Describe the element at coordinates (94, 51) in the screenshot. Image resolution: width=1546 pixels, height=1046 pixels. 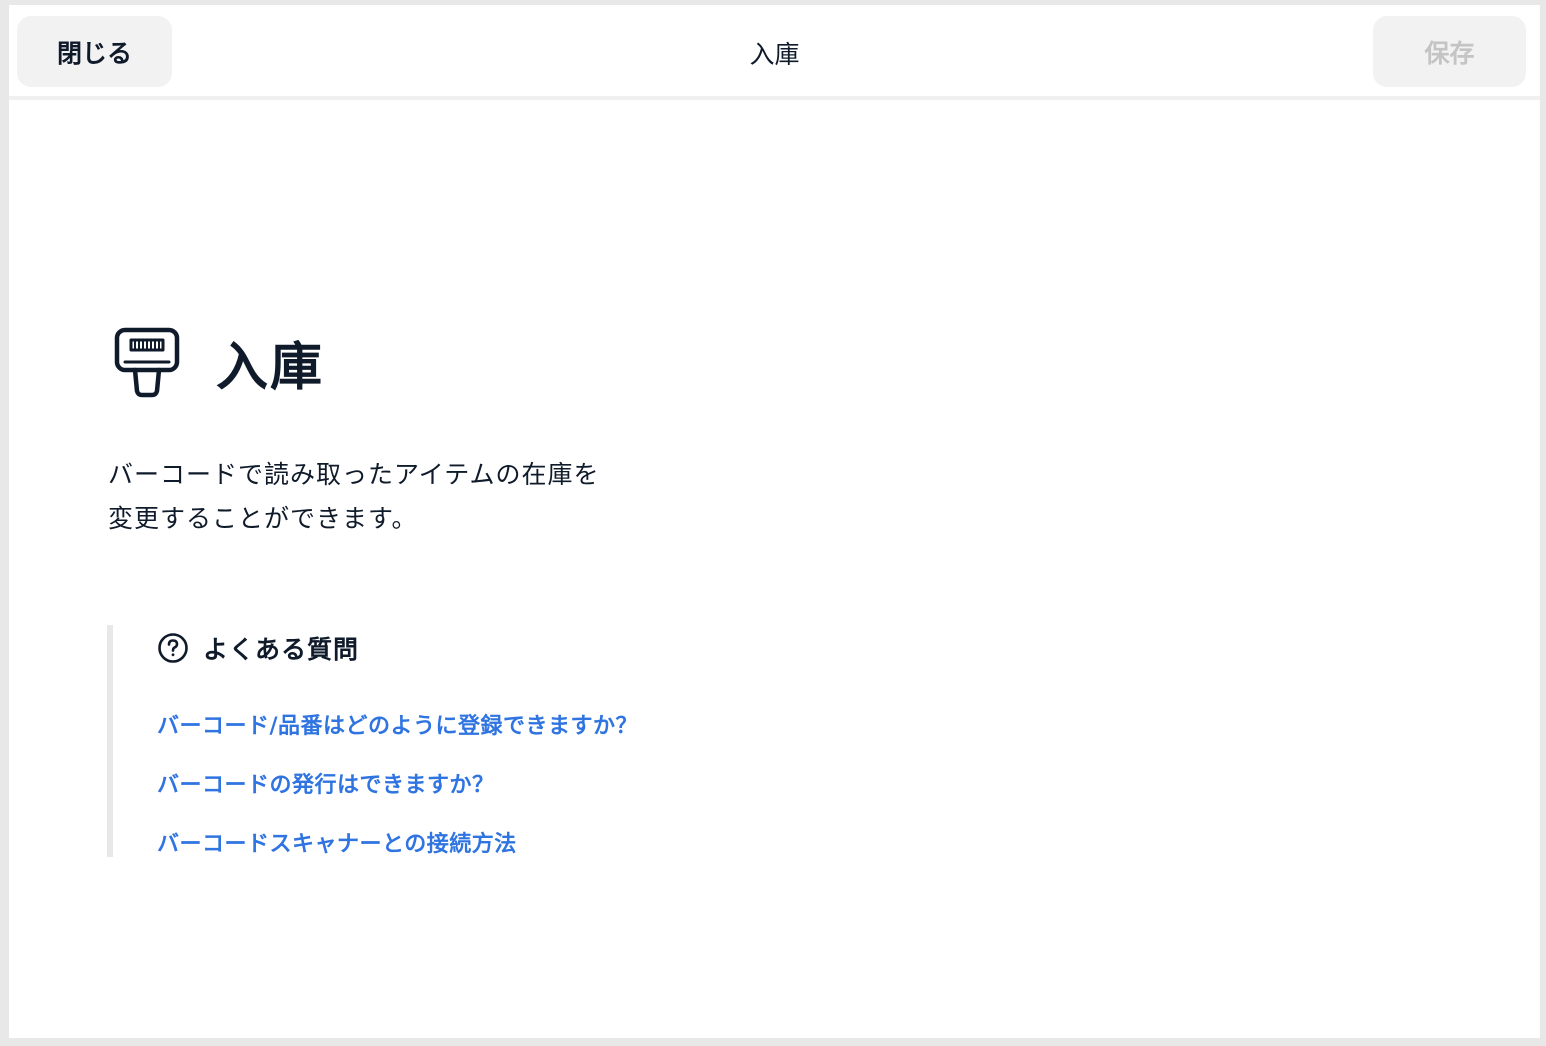
I see `close-button: 閉じる` at that location.